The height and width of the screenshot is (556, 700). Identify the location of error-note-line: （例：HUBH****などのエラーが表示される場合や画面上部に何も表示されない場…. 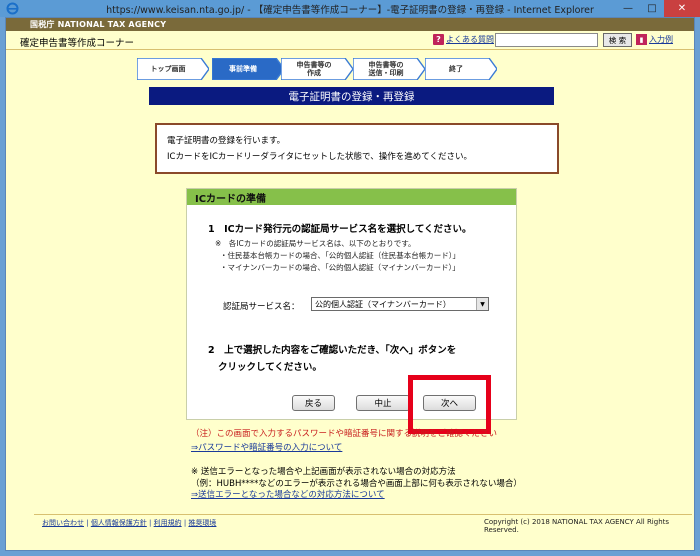
(356, 483).